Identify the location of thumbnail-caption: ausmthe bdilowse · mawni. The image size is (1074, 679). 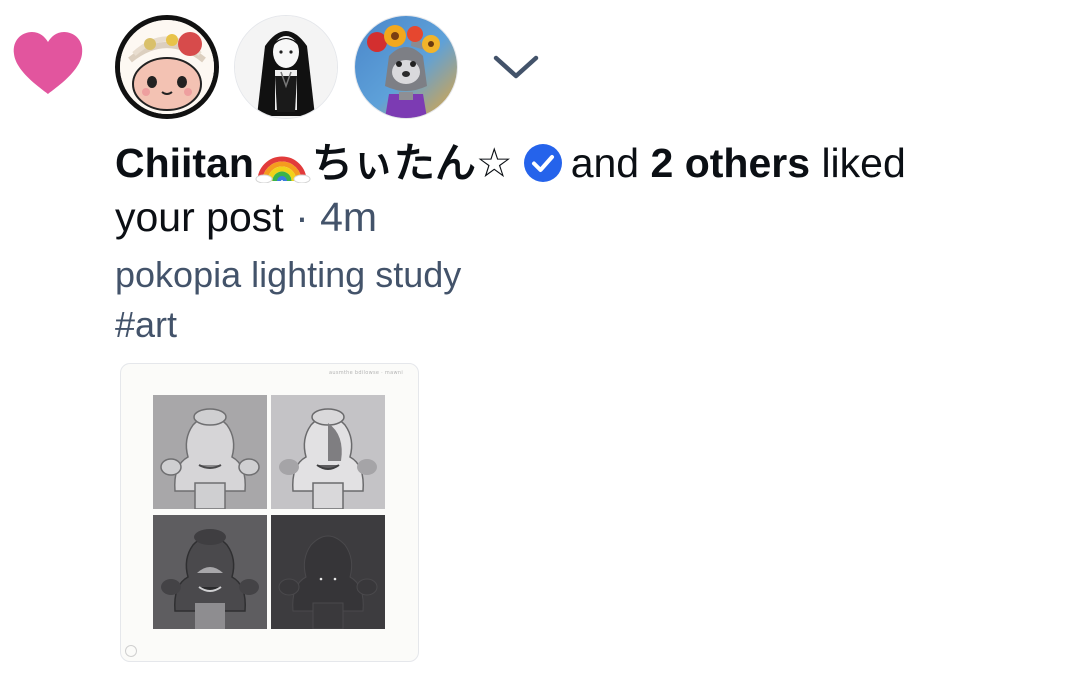
(366, 373).